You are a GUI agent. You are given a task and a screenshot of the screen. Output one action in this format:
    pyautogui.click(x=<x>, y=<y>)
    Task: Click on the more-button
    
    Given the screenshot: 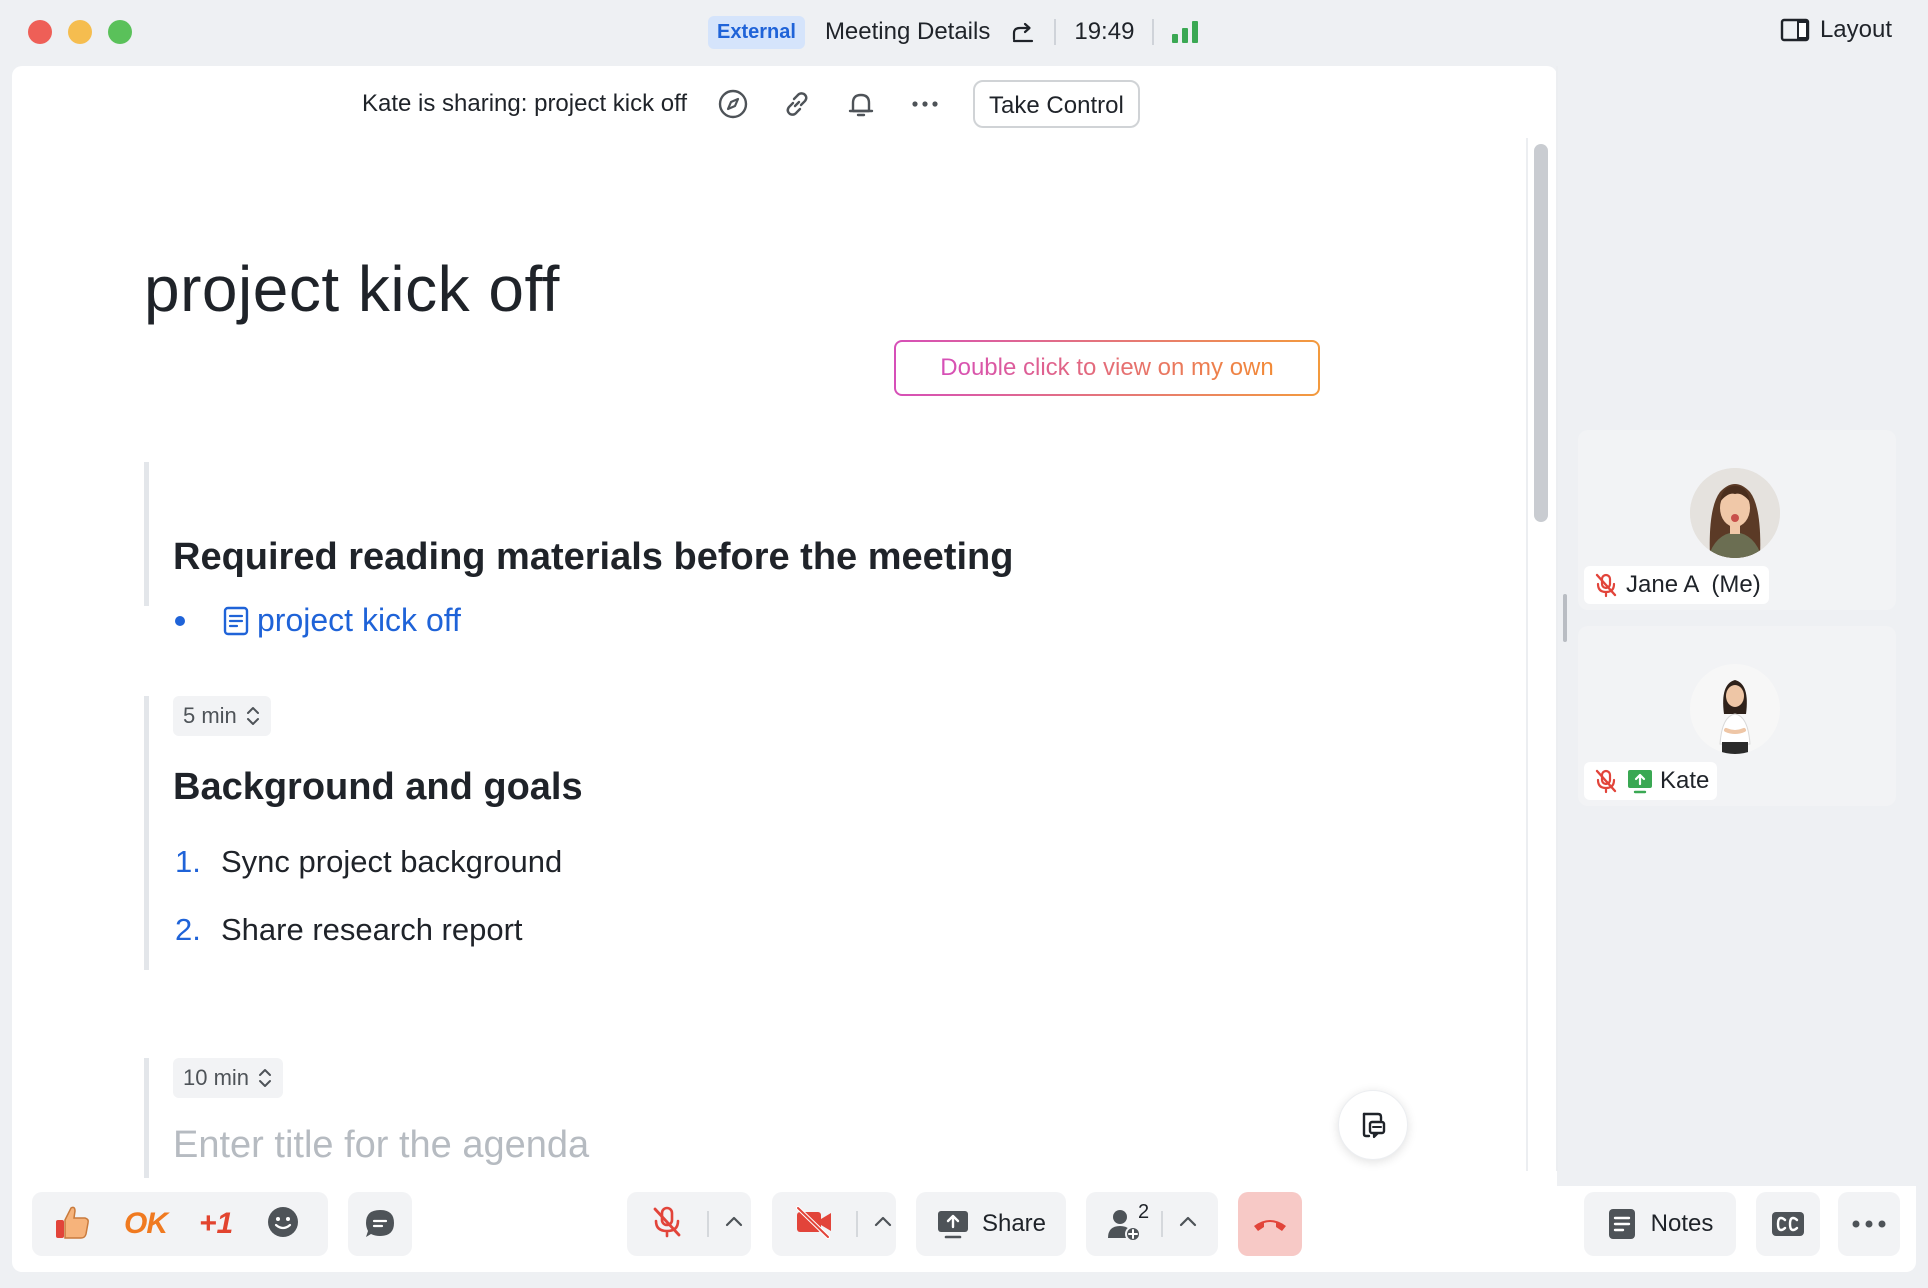 What is the action you would take?
    pyautogui.click(x=1869, y=1224)
    